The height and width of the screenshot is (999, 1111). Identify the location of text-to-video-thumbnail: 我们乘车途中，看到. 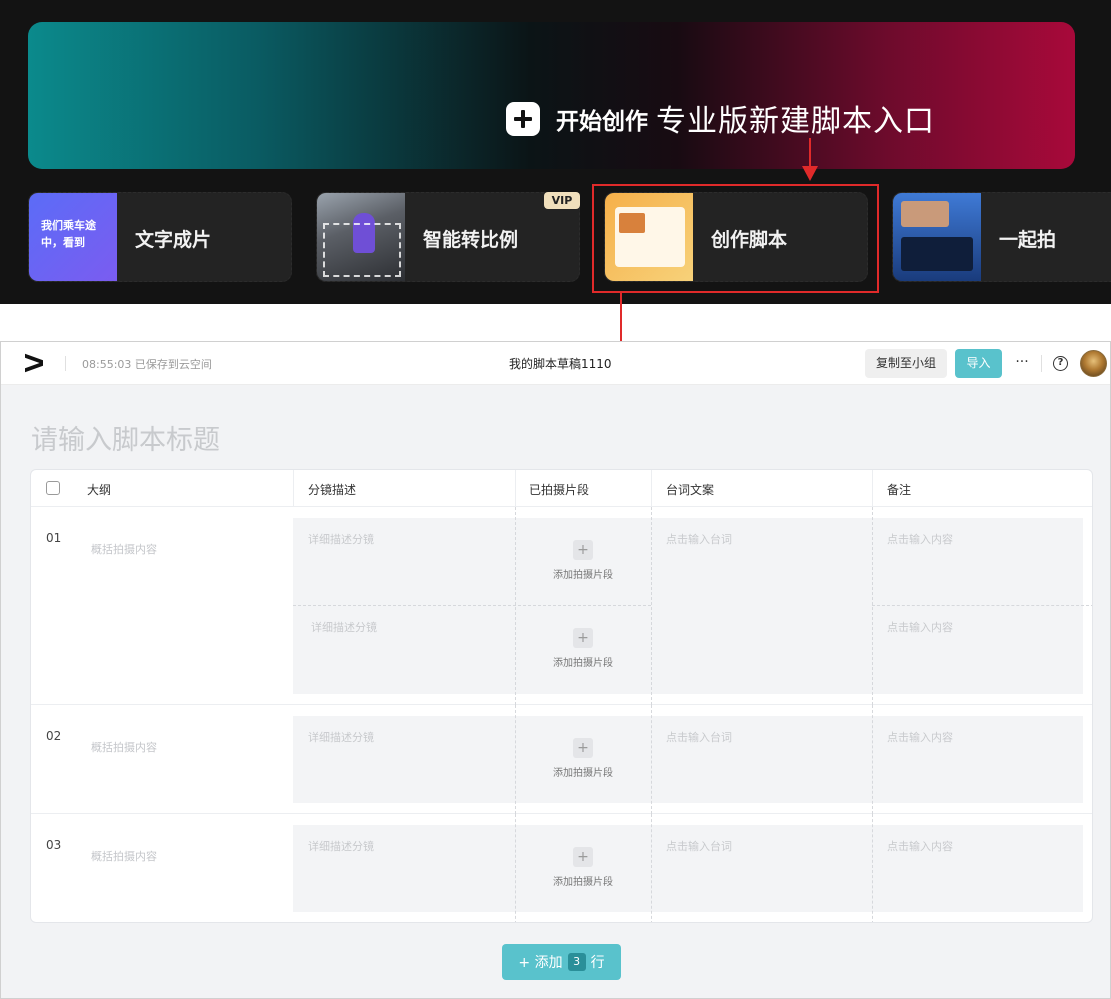
(73, 237).